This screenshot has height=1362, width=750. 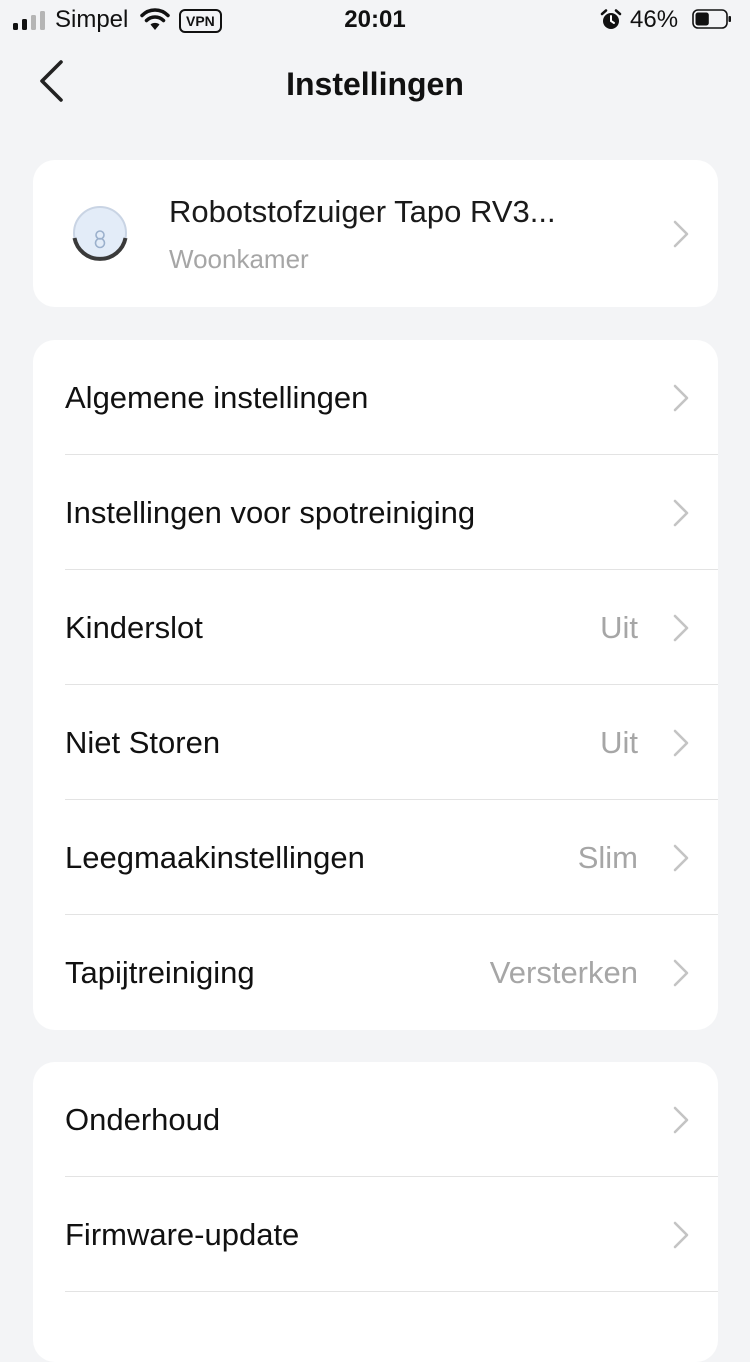 I want to click on setting-child-lock: Kinderslot Uit, so click(x=375, y=627).